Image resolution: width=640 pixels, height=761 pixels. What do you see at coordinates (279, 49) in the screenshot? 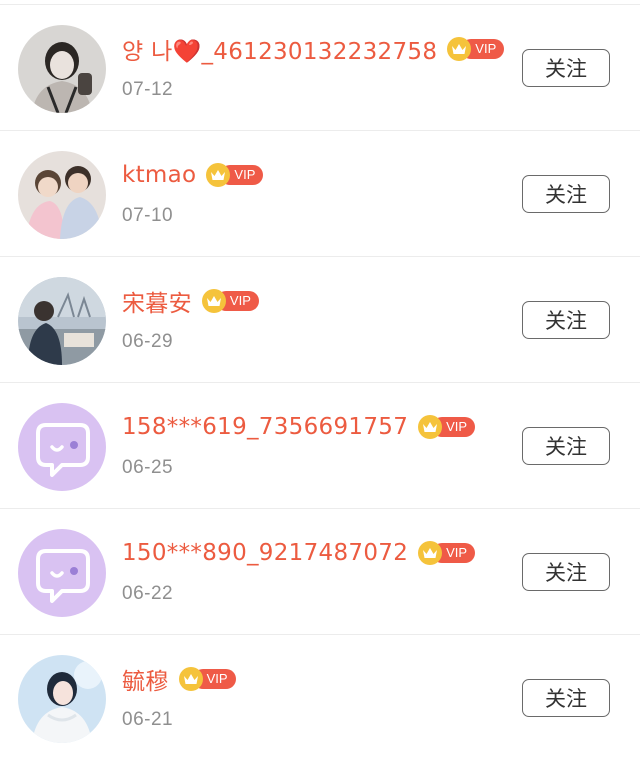
I see `user-name: 양 나❤️_461230132232758` at bounding box center [279, 49].